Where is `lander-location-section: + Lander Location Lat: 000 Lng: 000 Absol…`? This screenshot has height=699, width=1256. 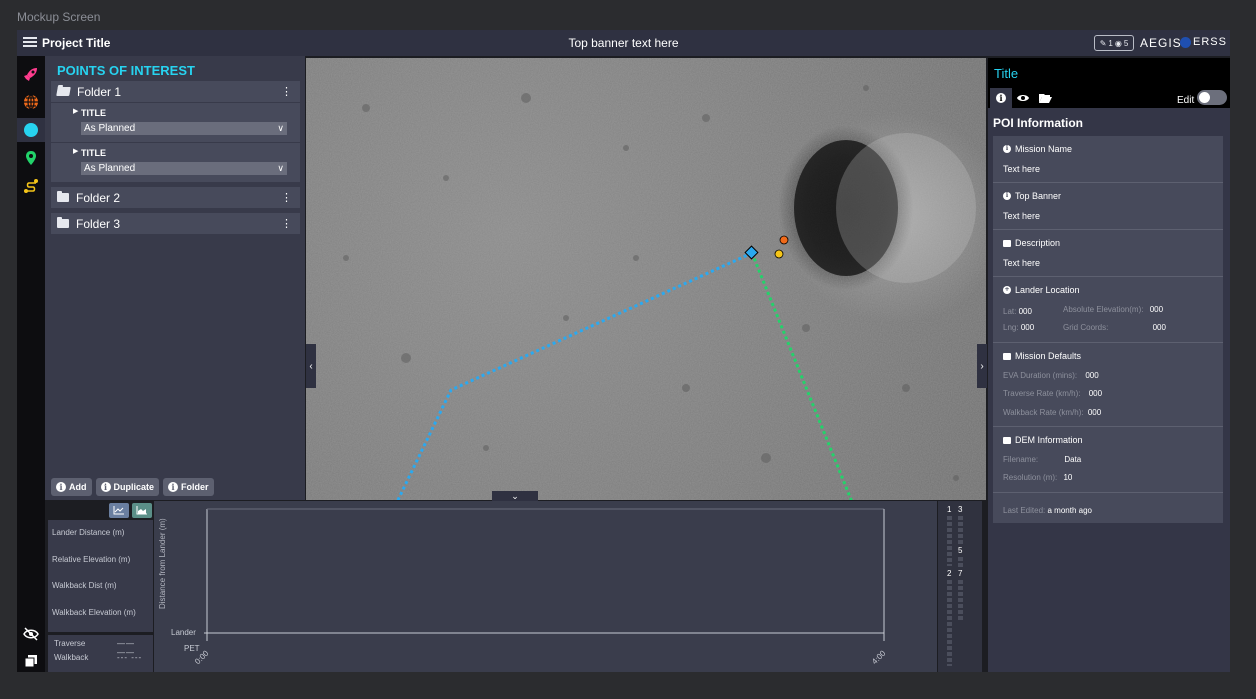 lander-location-section: + Lander Location Lat: 000 Lng: 000 Absol… is located at coordinates (1108, 310).